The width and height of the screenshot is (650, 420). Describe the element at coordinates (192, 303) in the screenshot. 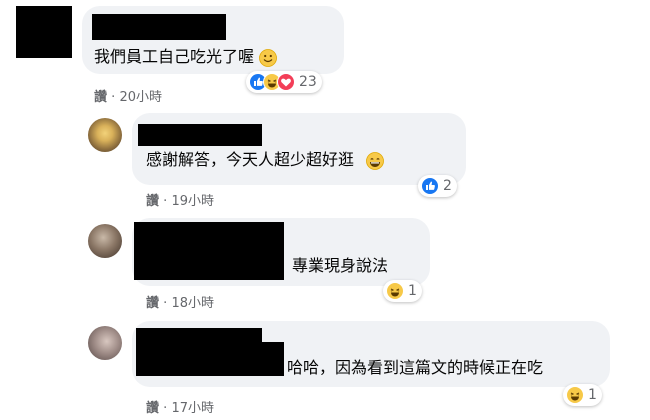

I see `timestamp: 18小時` at that location.